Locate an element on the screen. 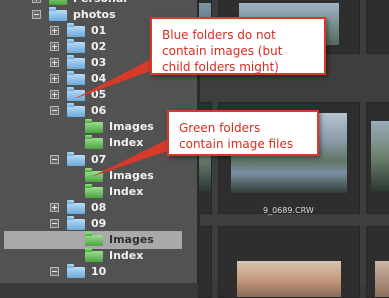  tree-row-label: 08 is located at coordinates (99, 207).